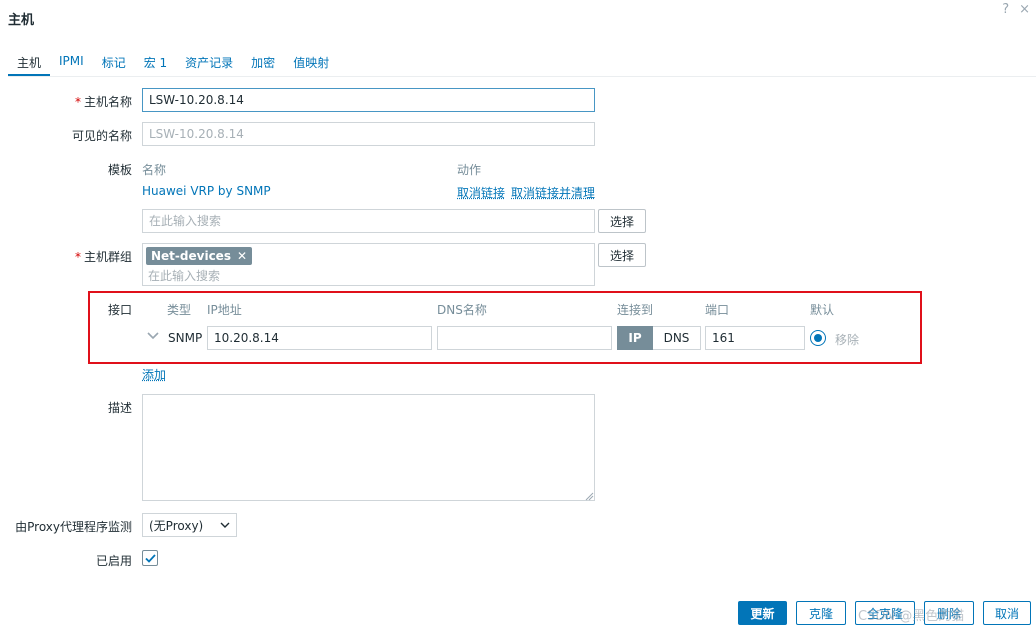 This screenshot has width=1036, height=633. What do you see at coordinates (368, 100) in the screenshot?
I see `host-name-input: LSW-10.20.8.14` at bounding box center [368, 100].